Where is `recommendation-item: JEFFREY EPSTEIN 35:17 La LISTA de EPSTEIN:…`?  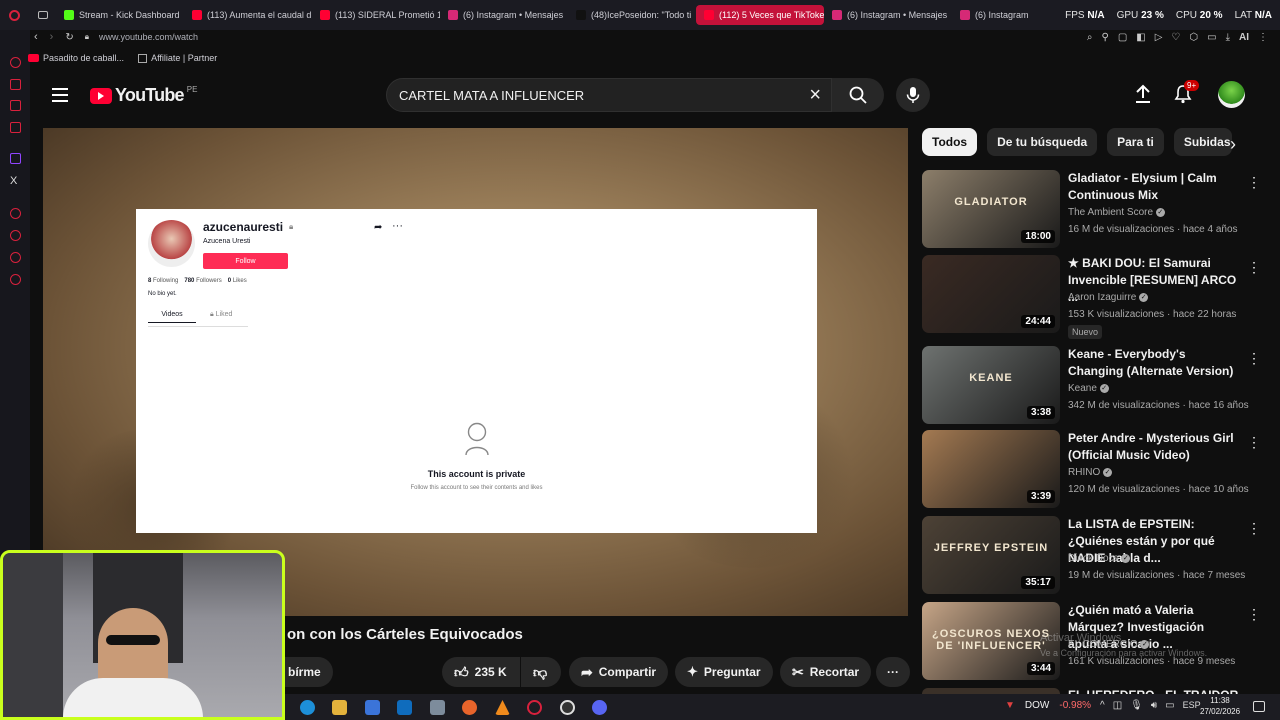
recommendation-item: JEFFREY EPSTEIN 35:17 La LISTA de EPSTEIN:… is located at coordinates (1094, 556).